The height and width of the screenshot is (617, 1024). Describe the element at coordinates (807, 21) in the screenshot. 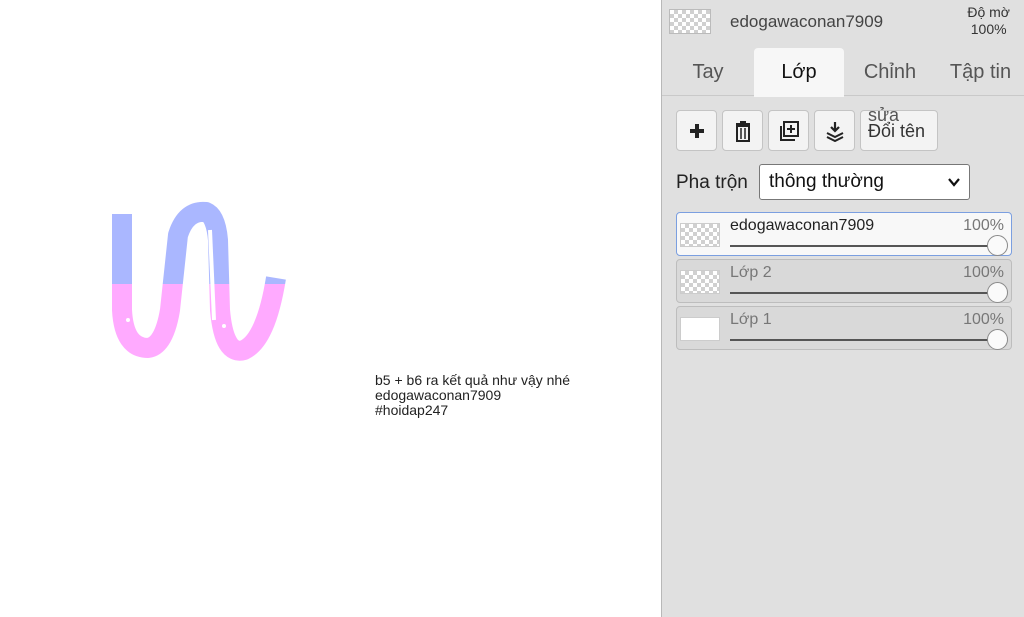

I see `current-layer-name: edogawaconan7909` at that location.